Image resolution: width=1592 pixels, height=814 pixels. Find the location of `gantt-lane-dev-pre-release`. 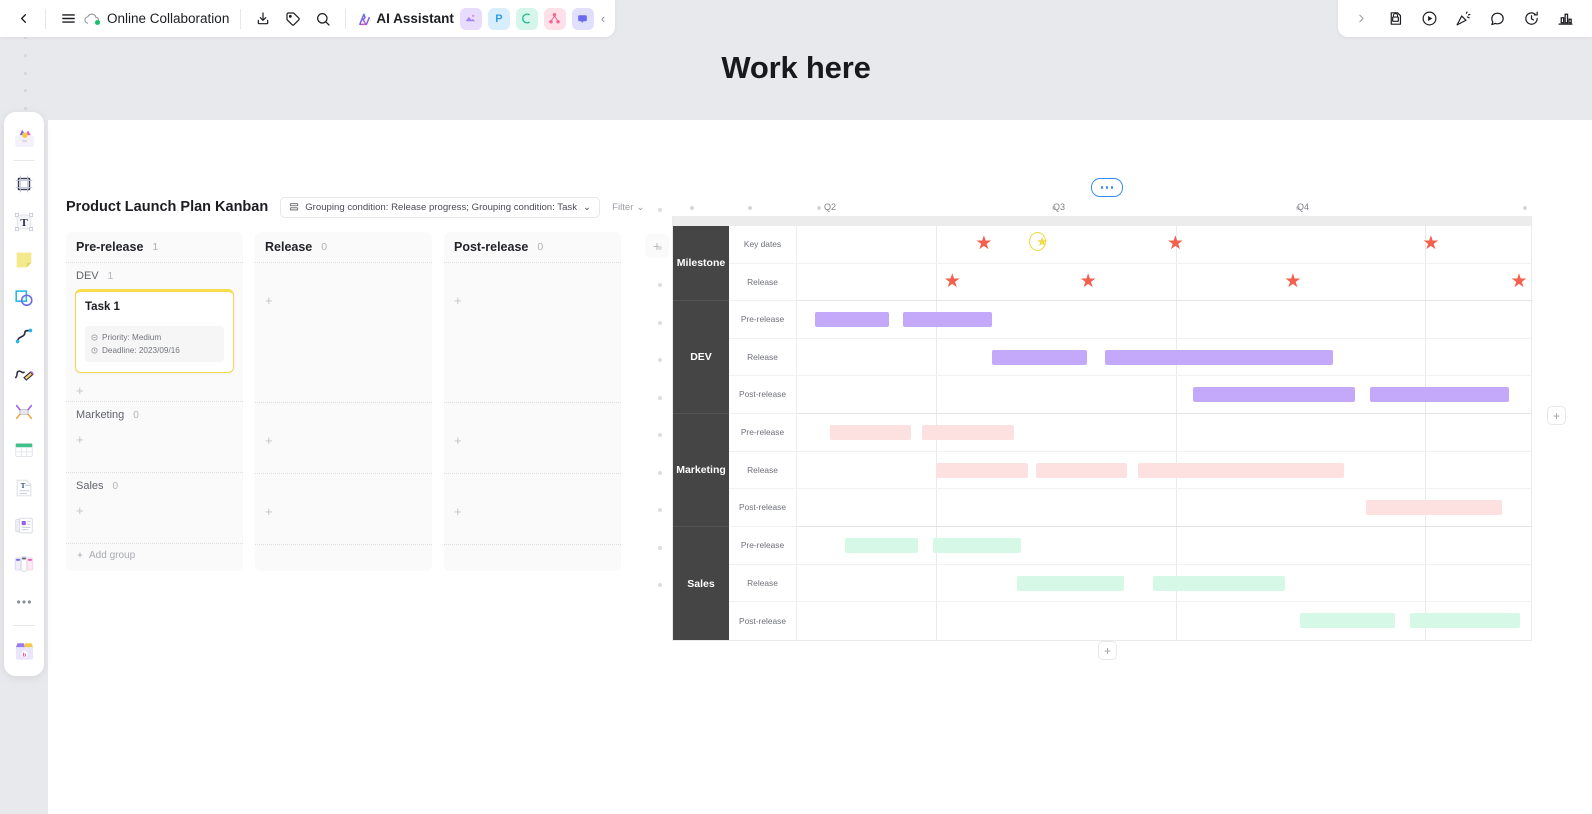

gantt-lane-dev-pre-release is located at coordinates (1164, 320).